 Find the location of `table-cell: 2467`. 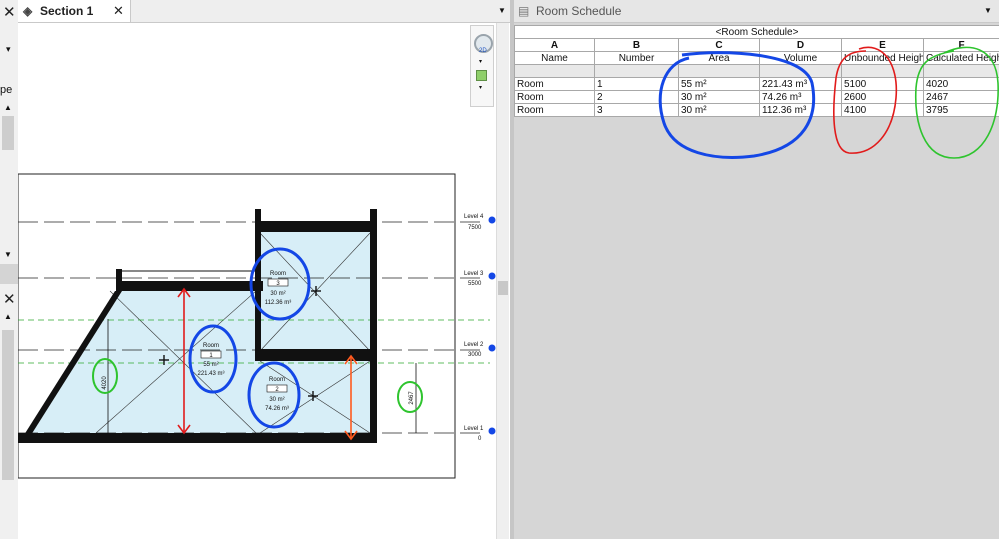

table-cell: 2467 is located at coordinates (961, 97).